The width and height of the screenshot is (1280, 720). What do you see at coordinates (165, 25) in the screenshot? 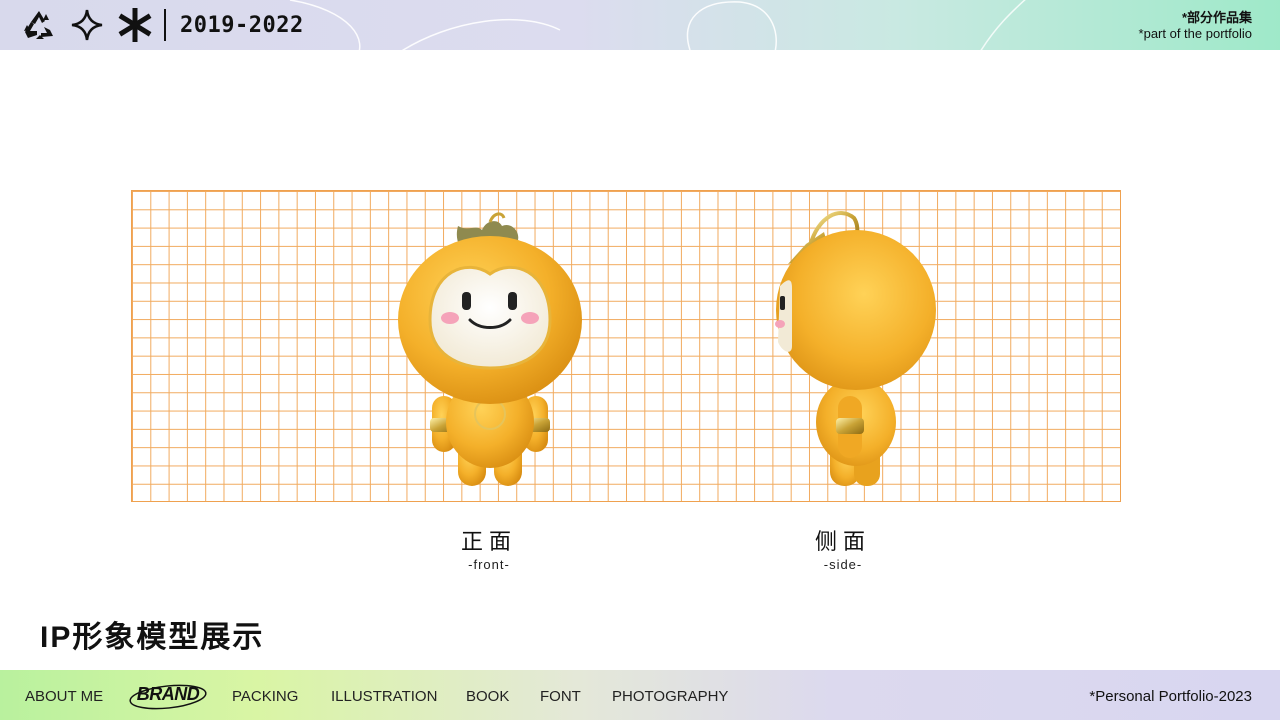
I see `header-divider` at bounding box center [165, 25].